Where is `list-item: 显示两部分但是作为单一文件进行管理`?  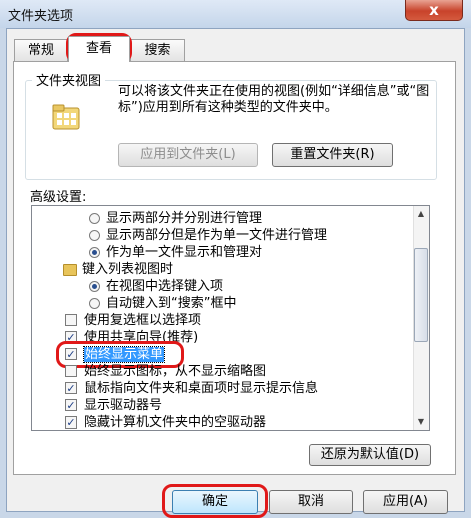 list-item: 显示两部分但是作为单一文件进行管理 is located at coordinates (216, 235).